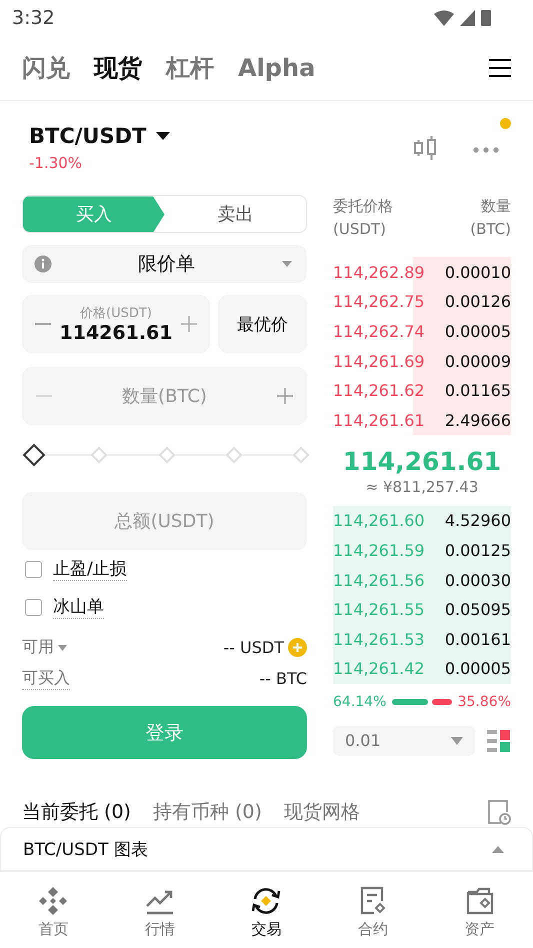  Describe the element at coordinates (500, 68) in the screenshot. I see `menu-icon` at that location.